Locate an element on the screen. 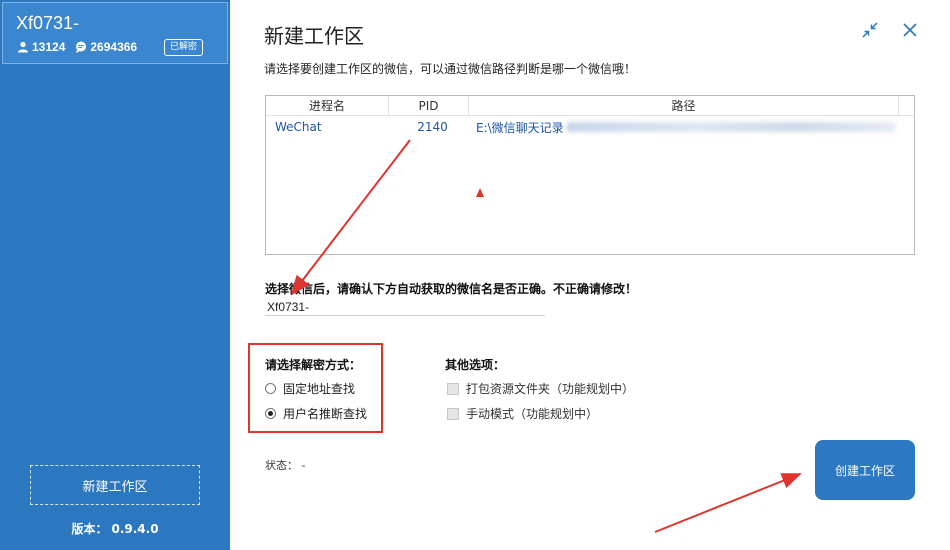 The height and width of the screenshot is (550, 950). account-stats: 13124 2694366 is located at coordinates (82, 47).